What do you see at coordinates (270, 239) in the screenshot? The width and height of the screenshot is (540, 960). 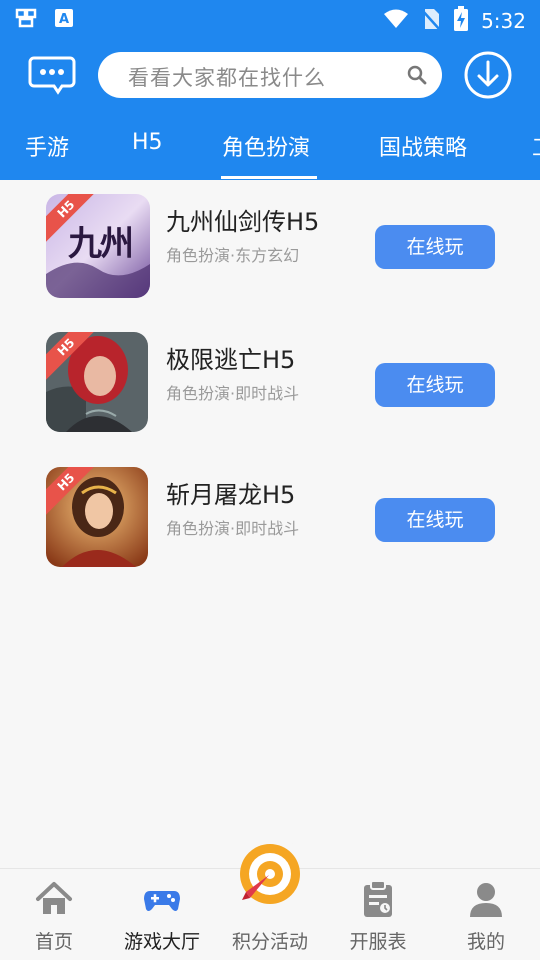 I see `list-item: 九州 H5 九州仙剑传H5 角色扮演·东方玄幻 在线玩` at bounding box center [270, 239].